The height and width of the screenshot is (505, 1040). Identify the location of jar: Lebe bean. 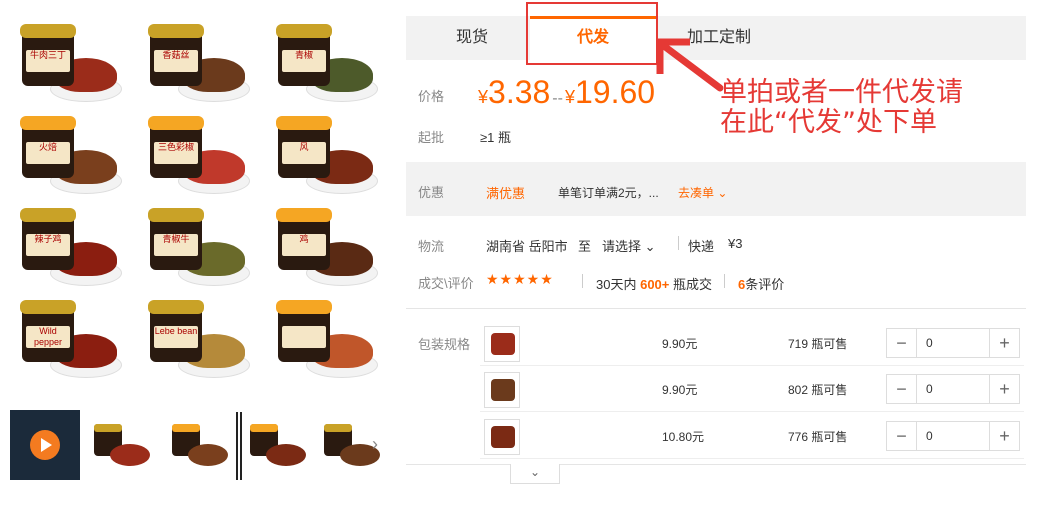
(176, 331).